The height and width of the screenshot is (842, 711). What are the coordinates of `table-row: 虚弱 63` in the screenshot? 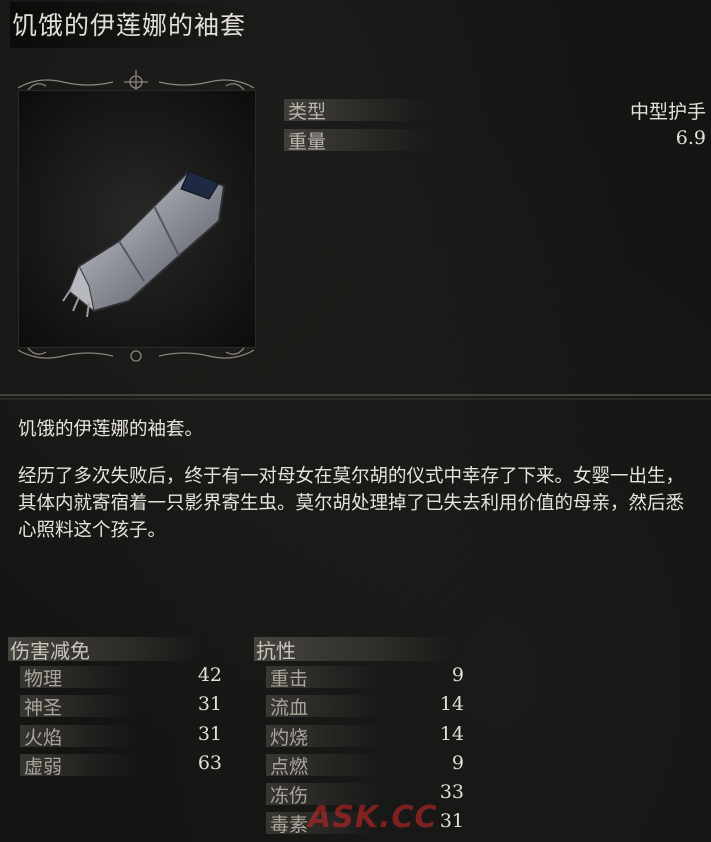 It's located at (118, 764).